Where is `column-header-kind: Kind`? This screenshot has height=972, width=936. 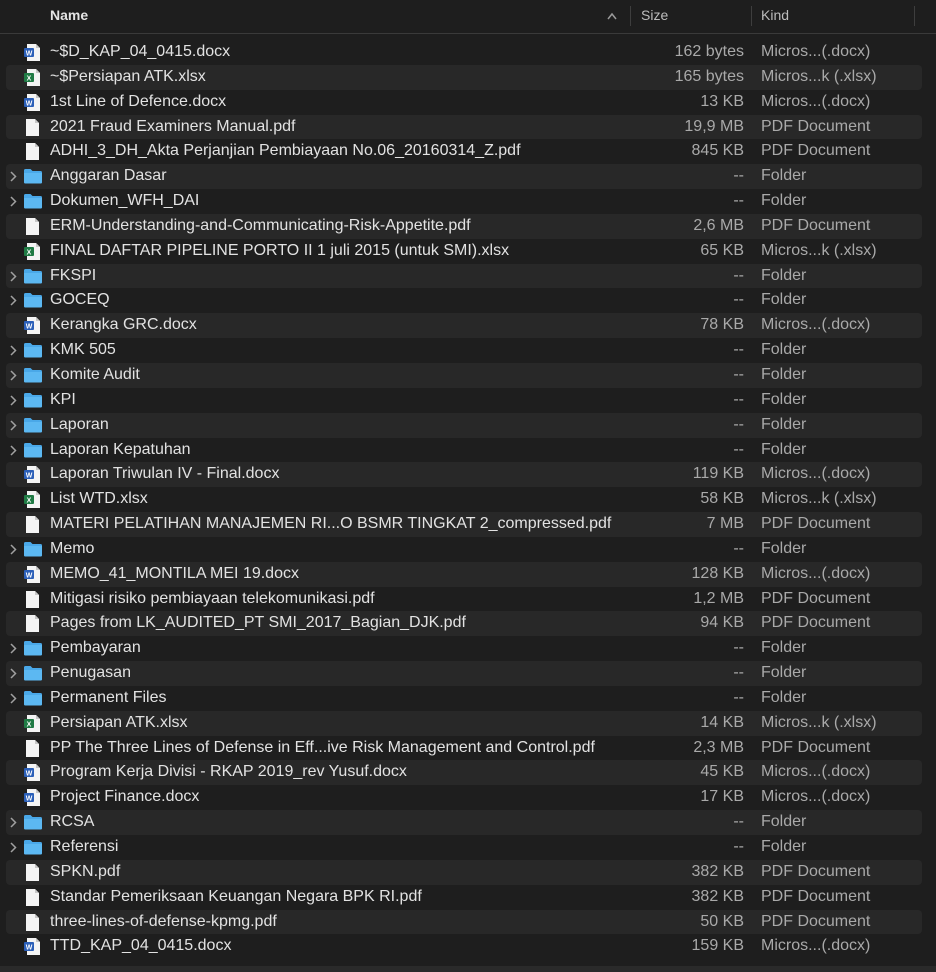
column-header-kind: Kind is located at coordinates (775, 16).